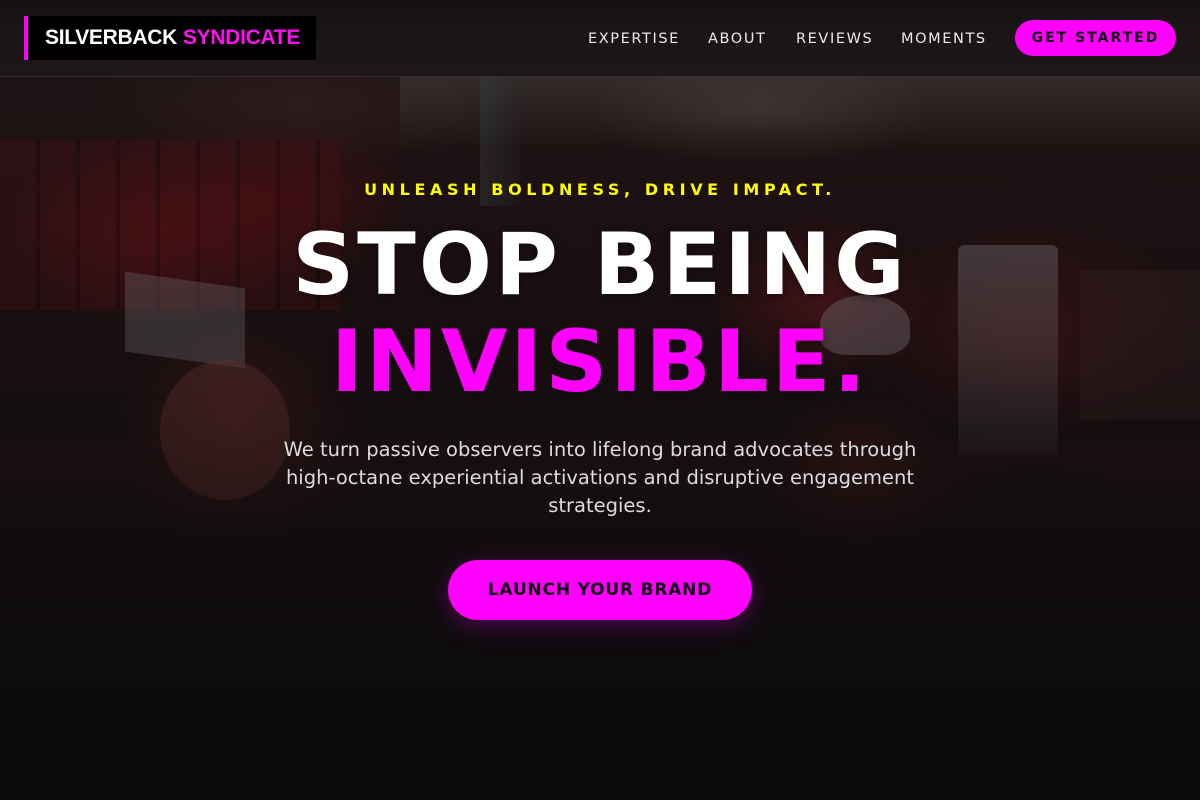 The image size is (1200, 800). Describe the element at coordinates (634, 39) in the screenshot. I see `nav-link-expertise: EXPERTISE` at that location.